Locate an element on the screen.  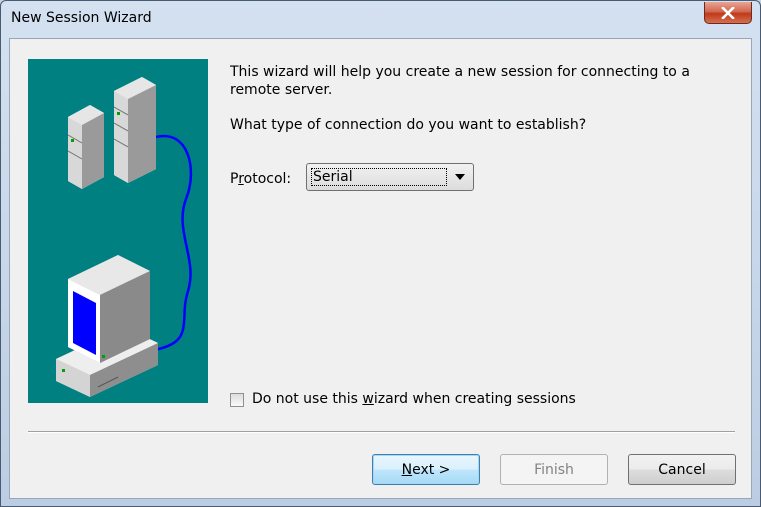
title-bar: New Session Wizard is located at coordinates (380, 19).